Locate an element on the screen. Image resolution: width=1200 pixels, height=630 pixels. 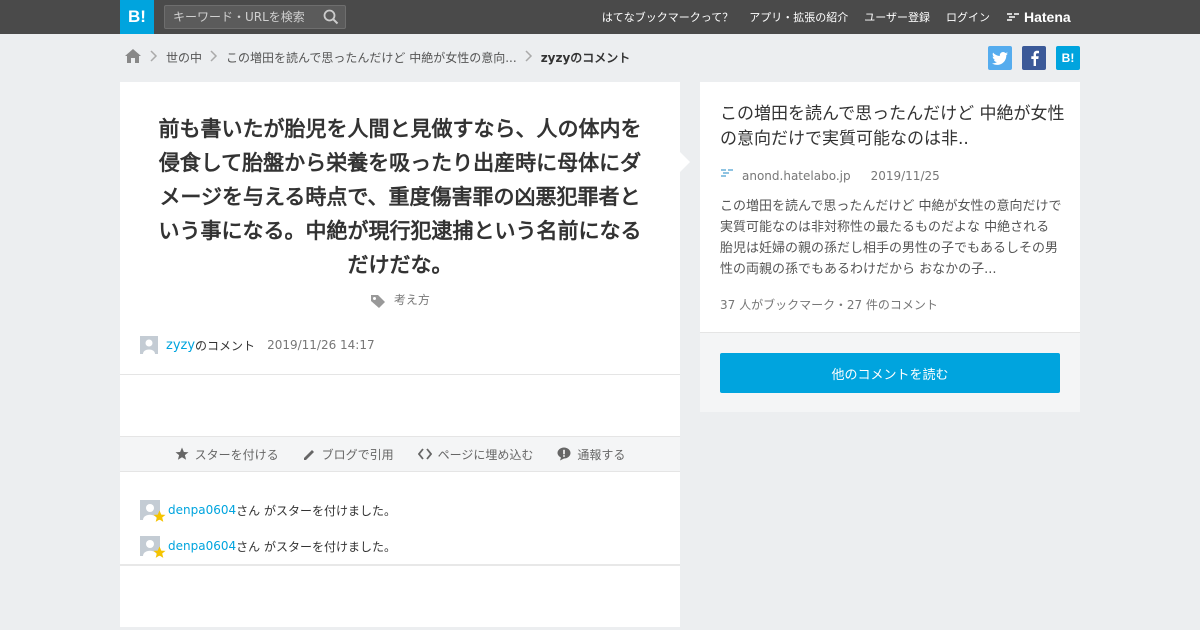
read-other-comments-button: 他のコメントを読む is located at coordinates (890, 373).